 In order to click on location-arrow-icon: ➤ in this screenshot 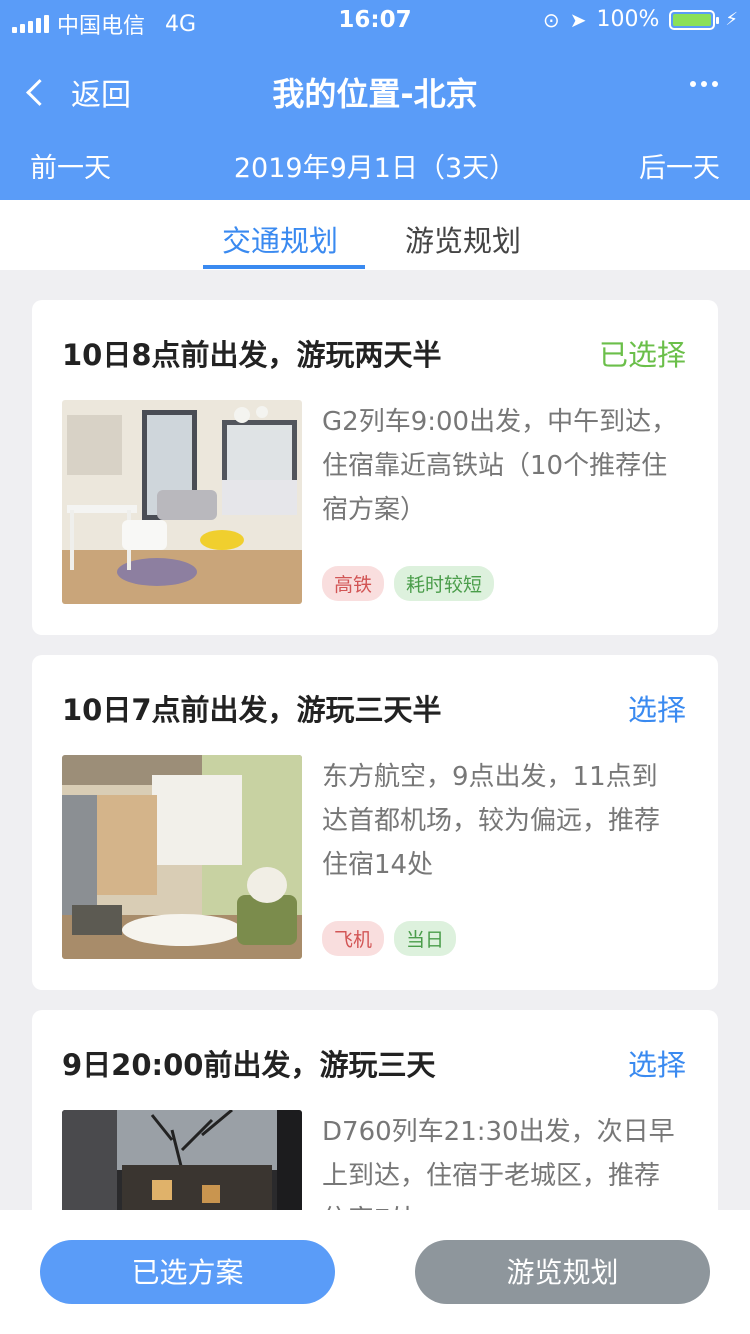, I will do `click(578, 19)`.